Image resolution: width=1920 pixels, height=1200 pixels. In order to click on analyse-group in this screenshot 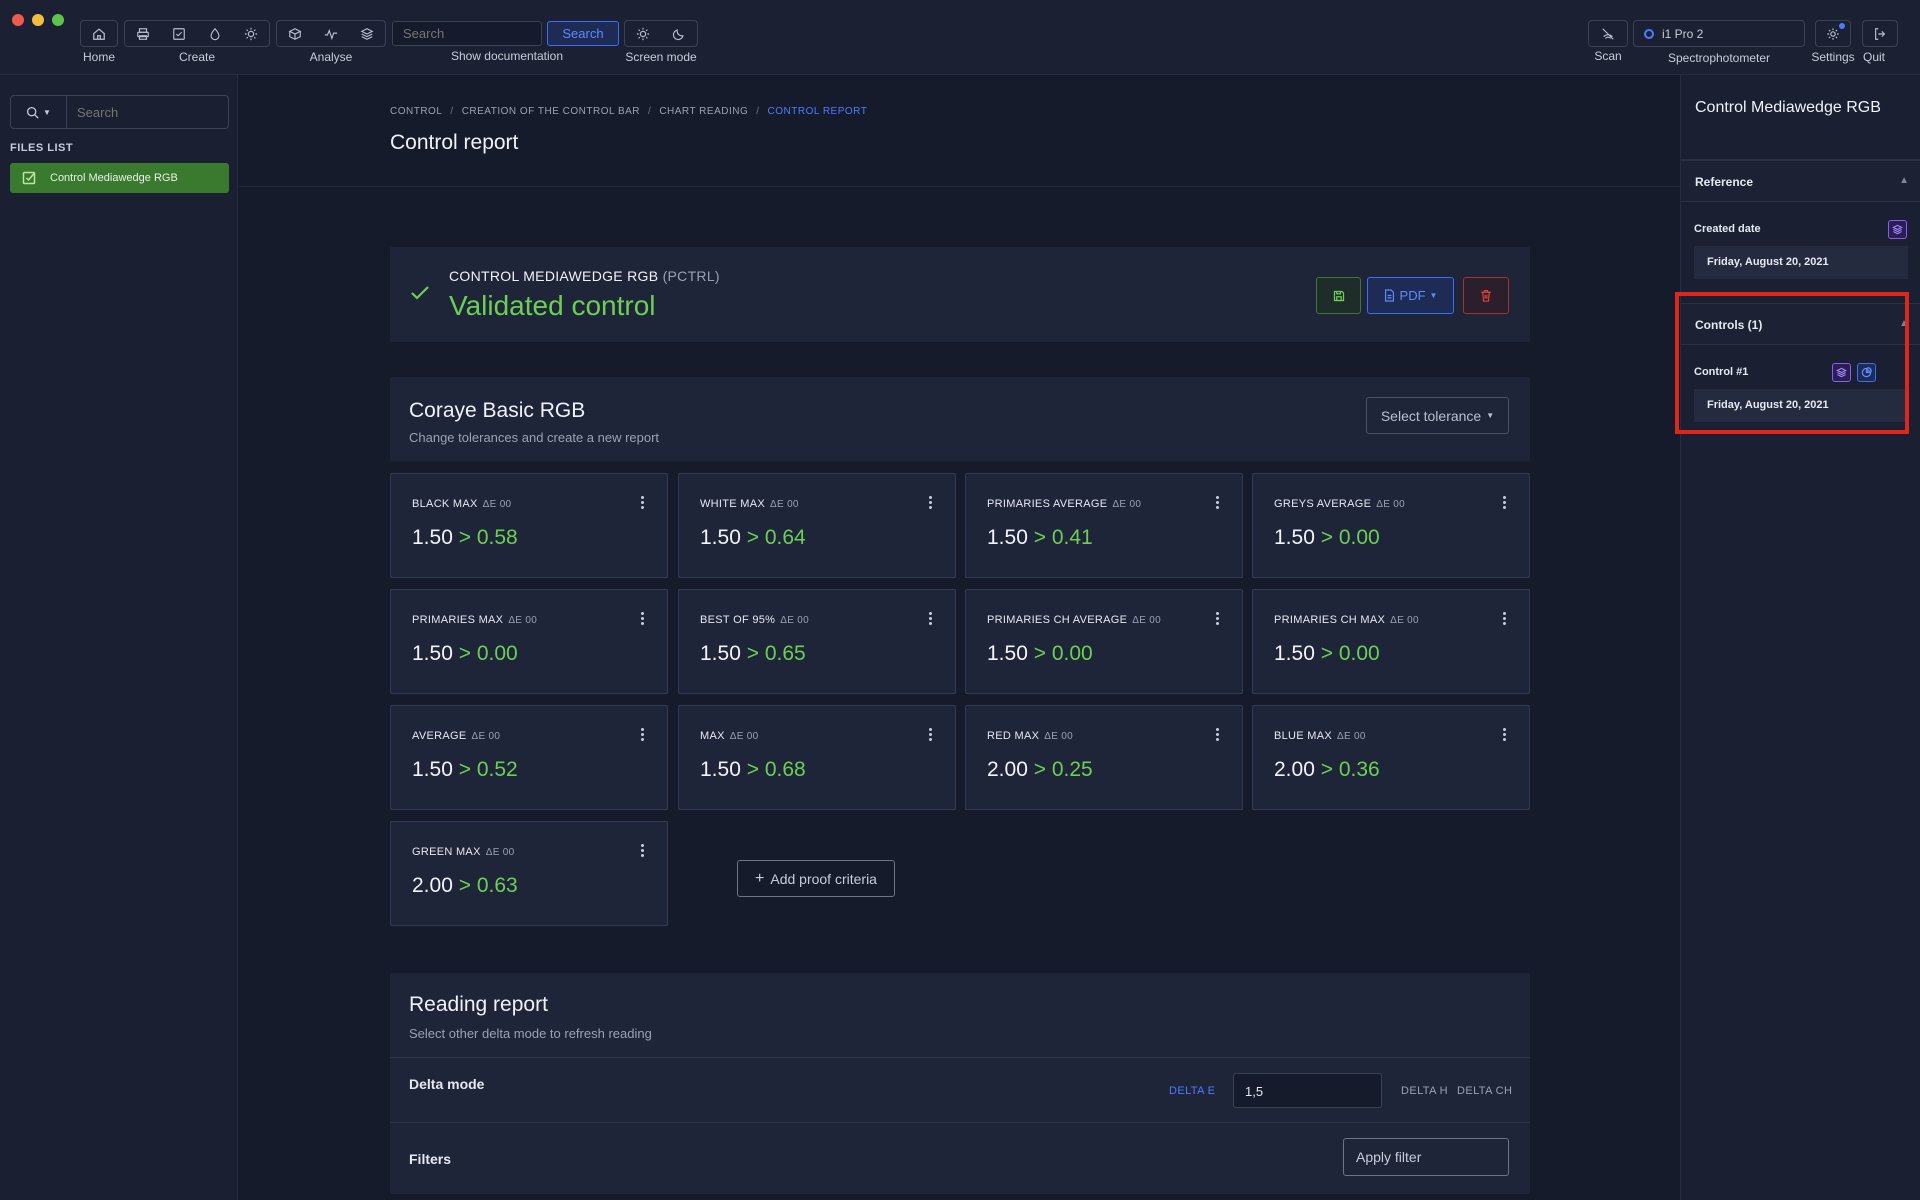, I will do `click(331, 33)`.